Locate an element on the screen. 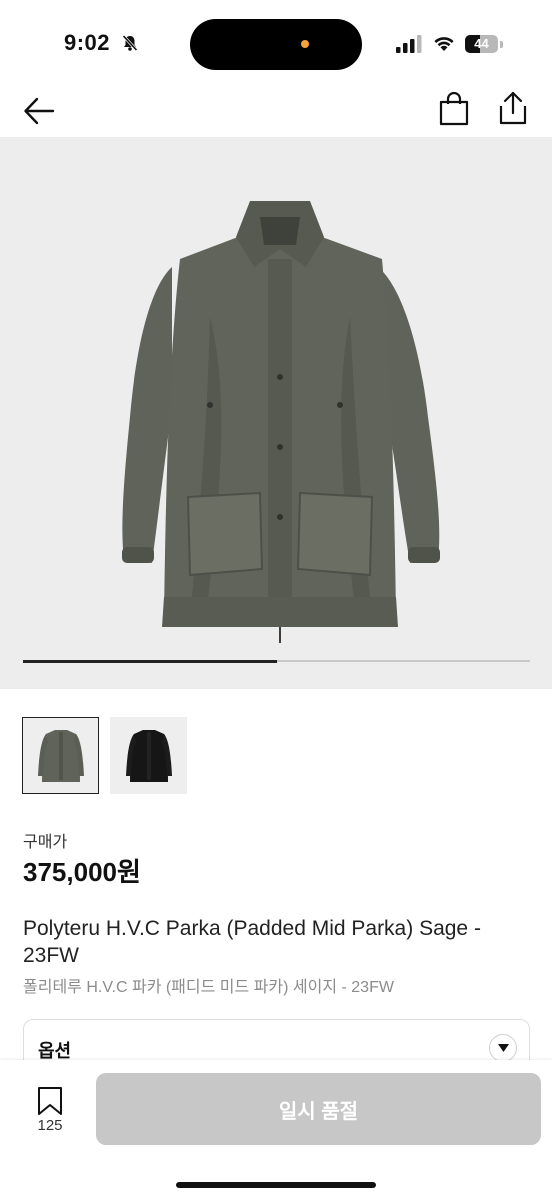 The height and width of the screenshot is (1200, 552). arrow-left-icon is located at coordinates (39, 111).